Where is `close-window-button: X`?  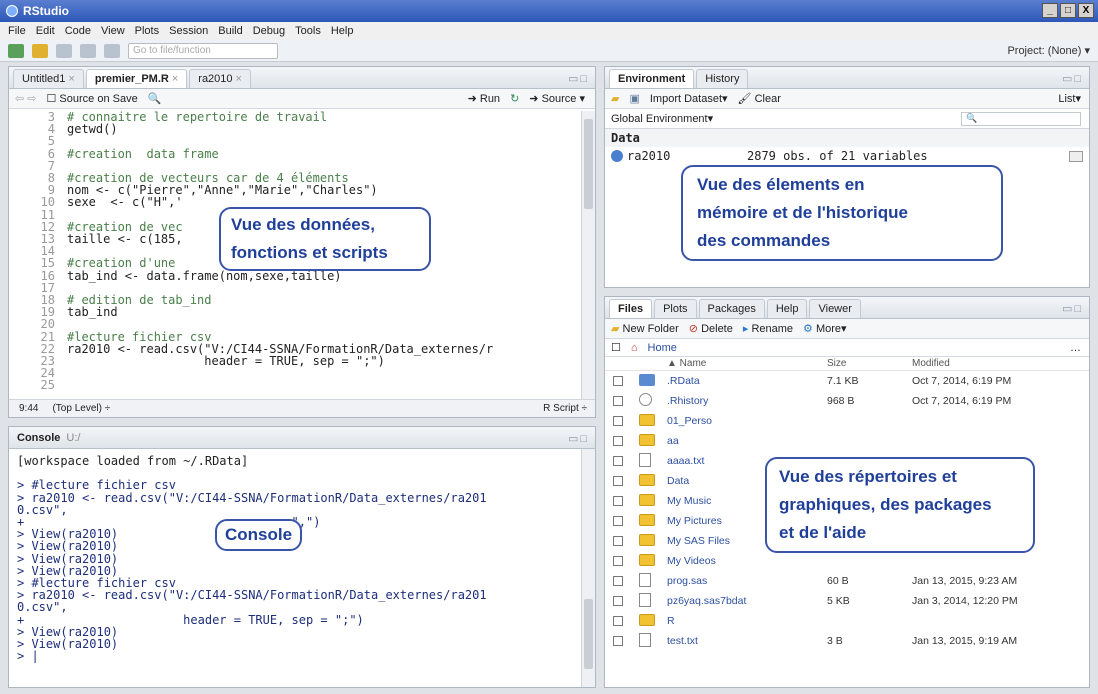 close-window-button: X is located at coordinates (1086, 10).